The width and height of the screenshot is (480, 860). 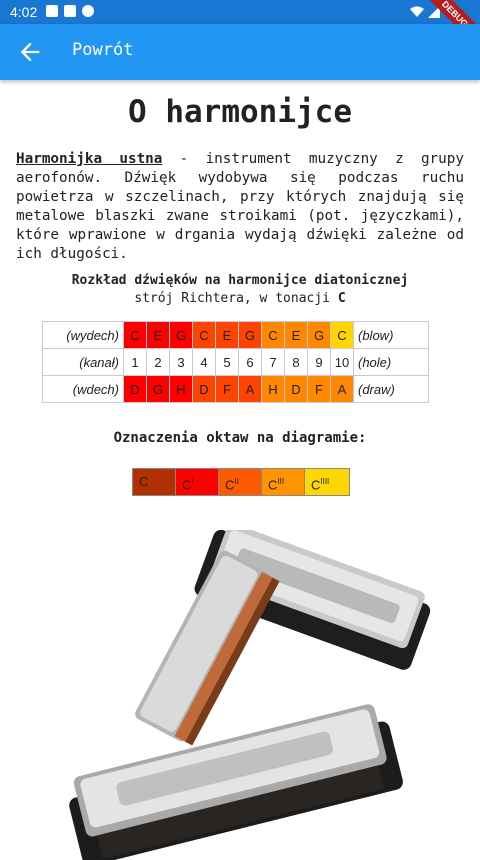 I want to click on hole-number-cell: 8, so click(x=296, y=362).